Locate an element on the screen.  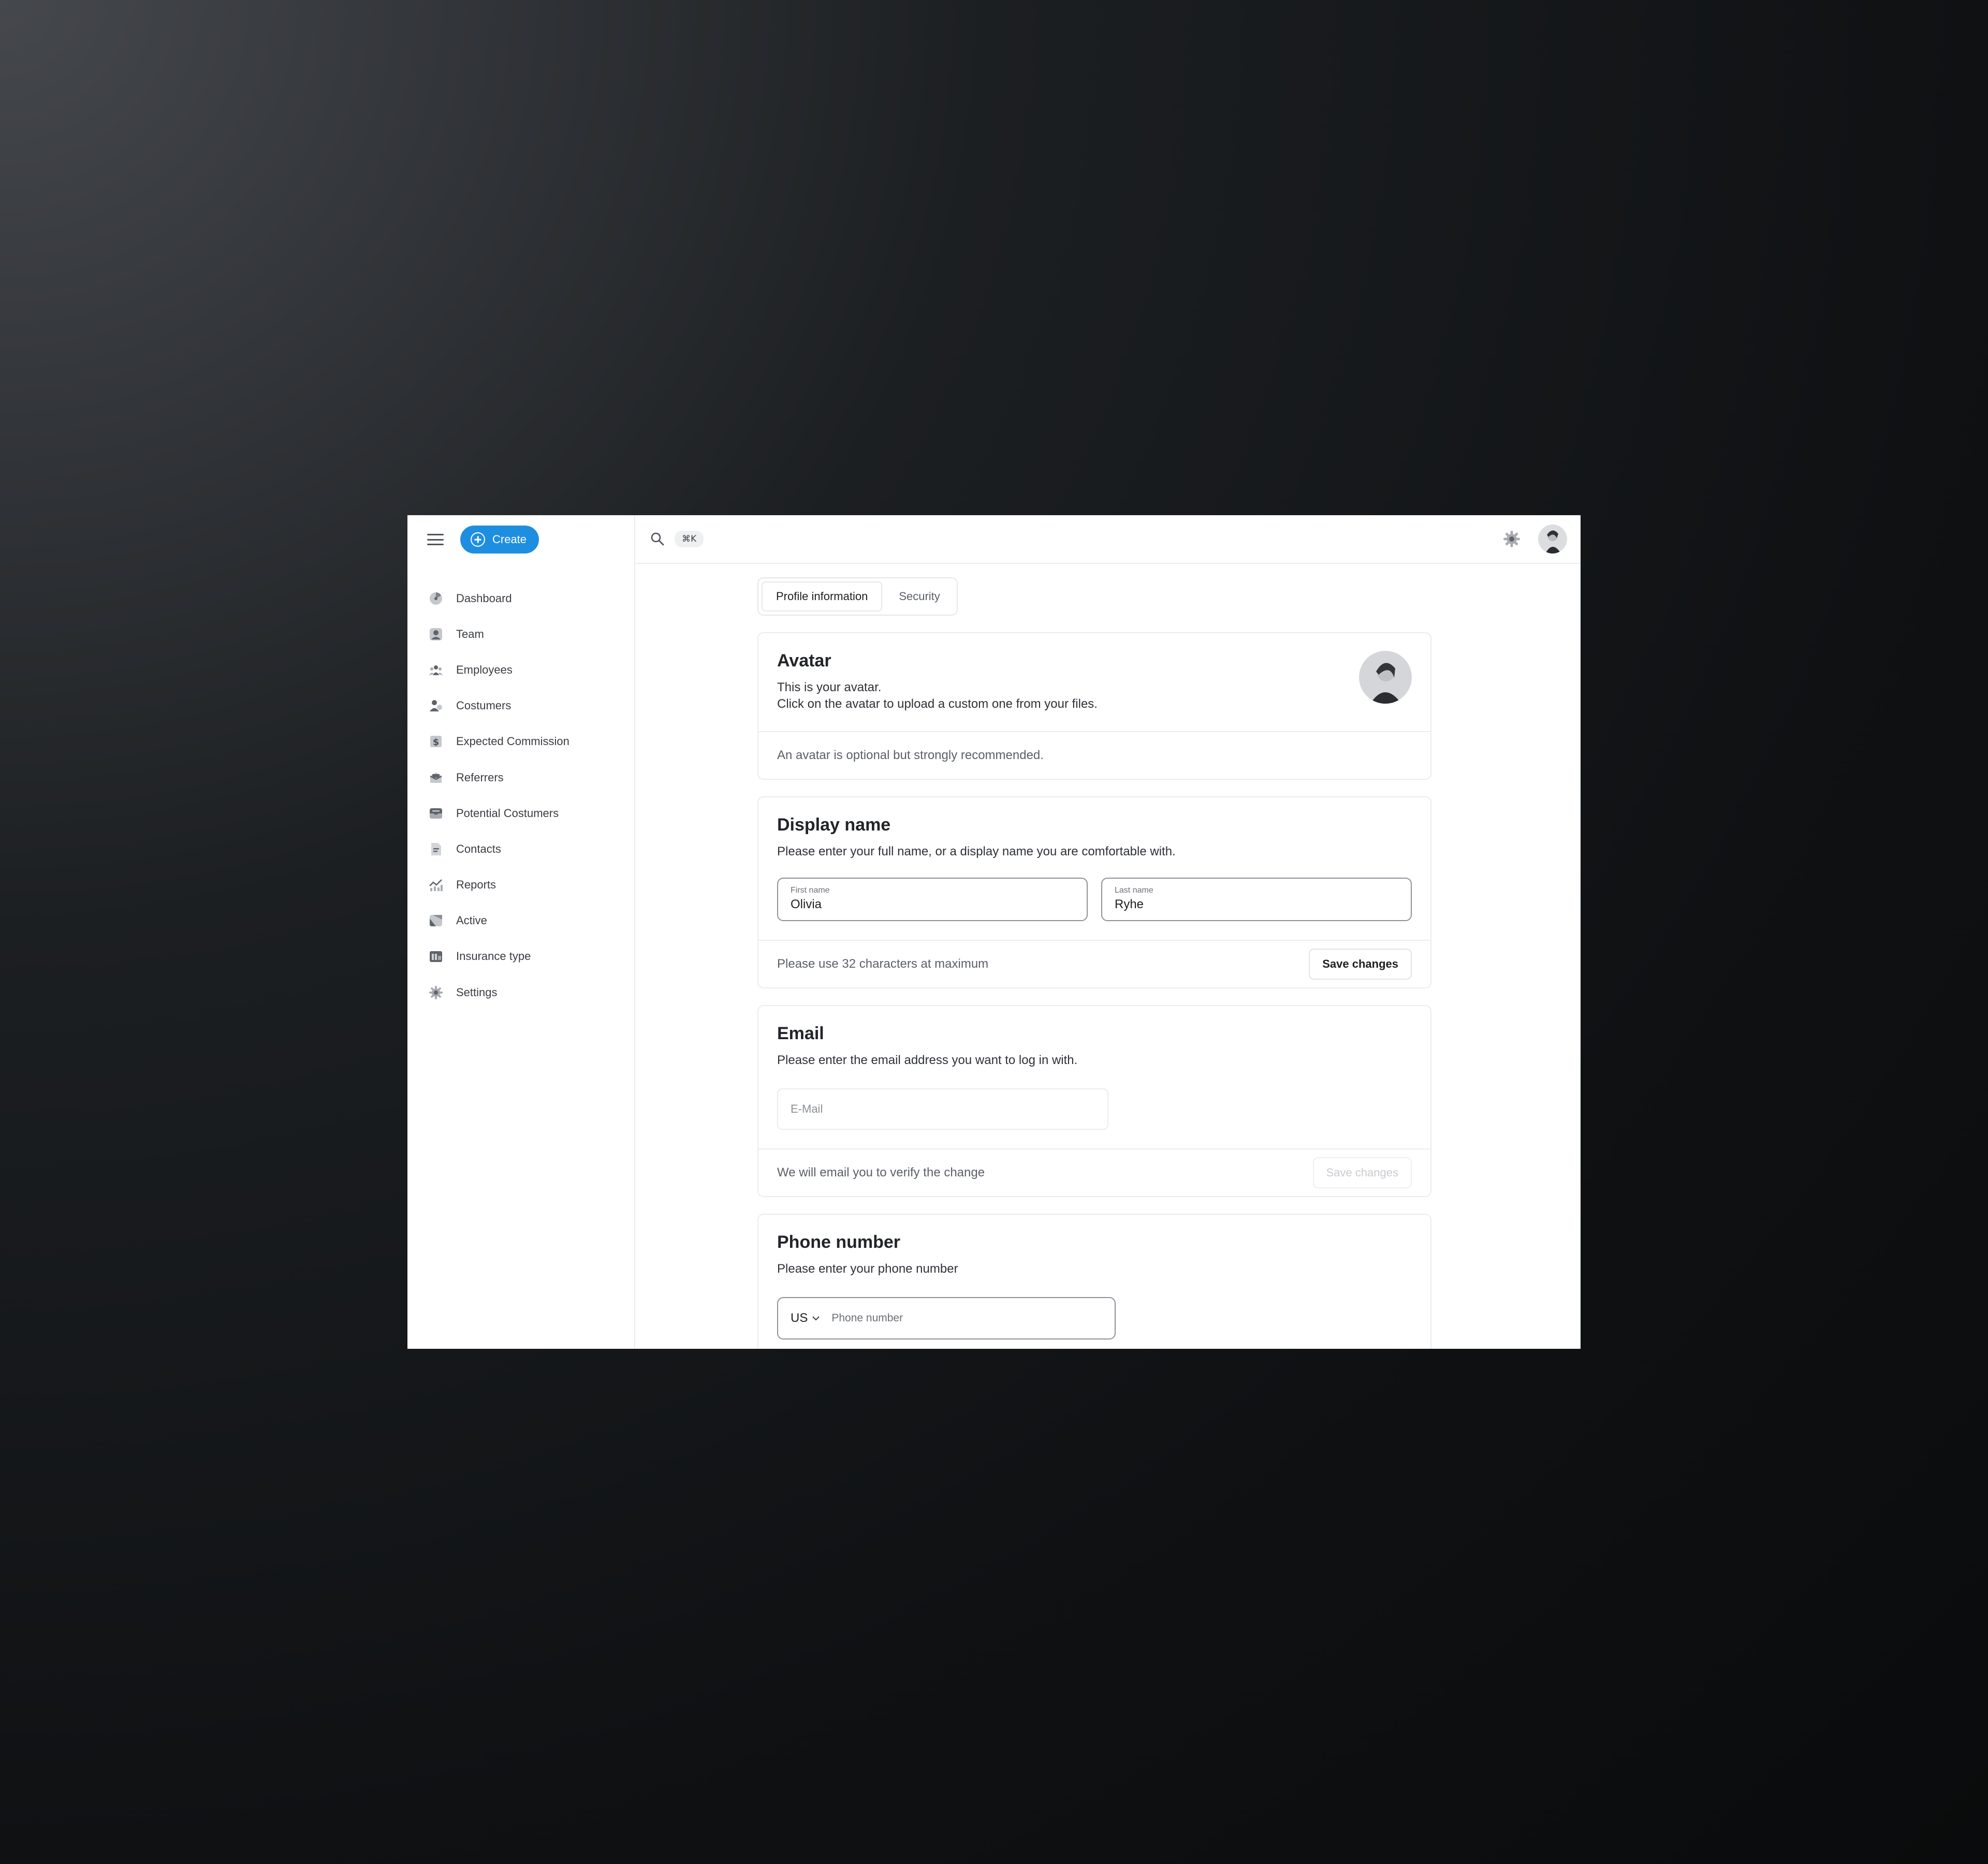
avatar-desc-line1: This is your avatar. is located at coordinates (829, 687).